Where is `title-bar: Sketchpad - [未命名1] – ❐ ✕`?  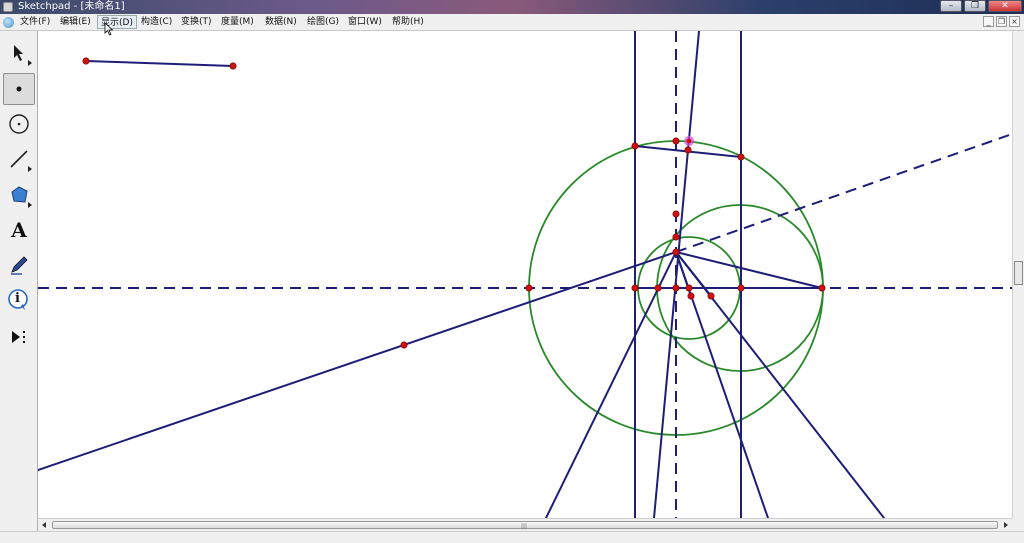
title-bar: Sketchpad - [未命名1] – ❐ ✕ is located at coordinates (512, 7).